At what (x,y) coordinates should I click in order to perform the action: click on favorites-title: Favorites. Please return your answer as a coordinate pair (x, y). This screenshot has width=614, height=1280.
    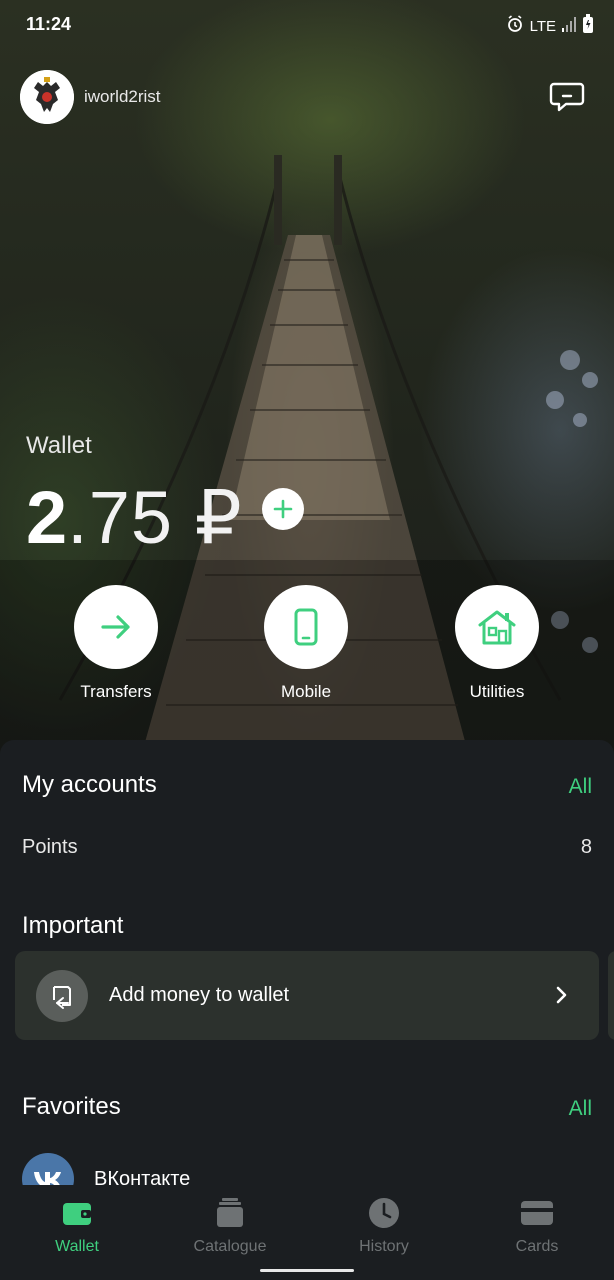
    Looking at the image, I should click on (71, 1106).